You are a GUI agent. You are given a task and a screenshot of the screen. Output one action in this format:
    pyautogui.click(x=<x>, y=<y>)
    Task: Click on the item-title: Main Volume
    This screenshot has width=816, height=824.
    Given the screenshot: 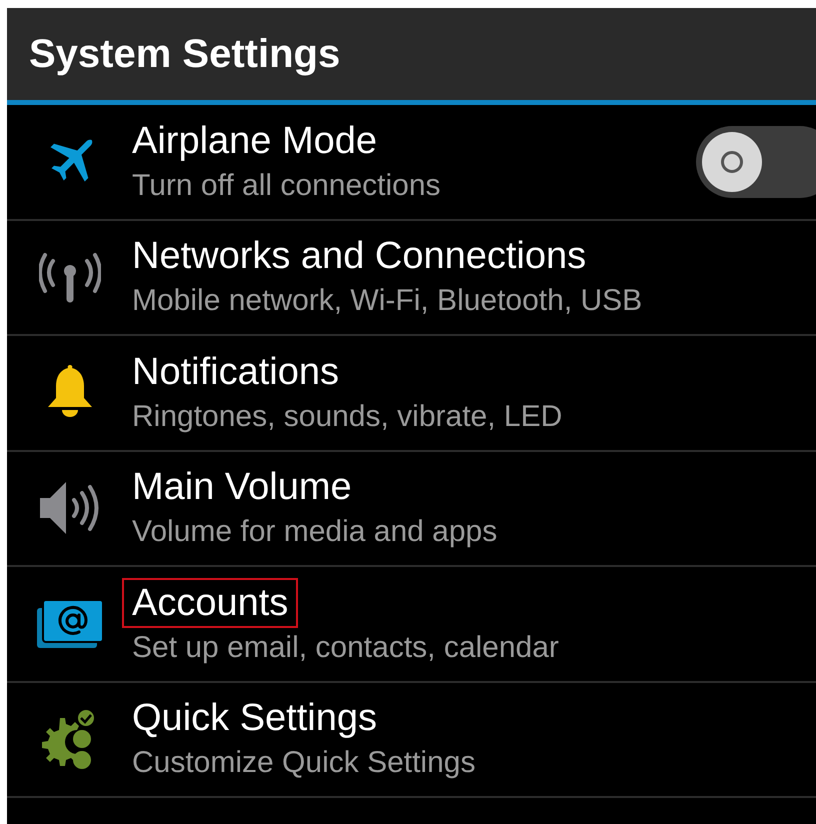 What is the action you would take?
    pyautogui.click(x=242, y=487)
    